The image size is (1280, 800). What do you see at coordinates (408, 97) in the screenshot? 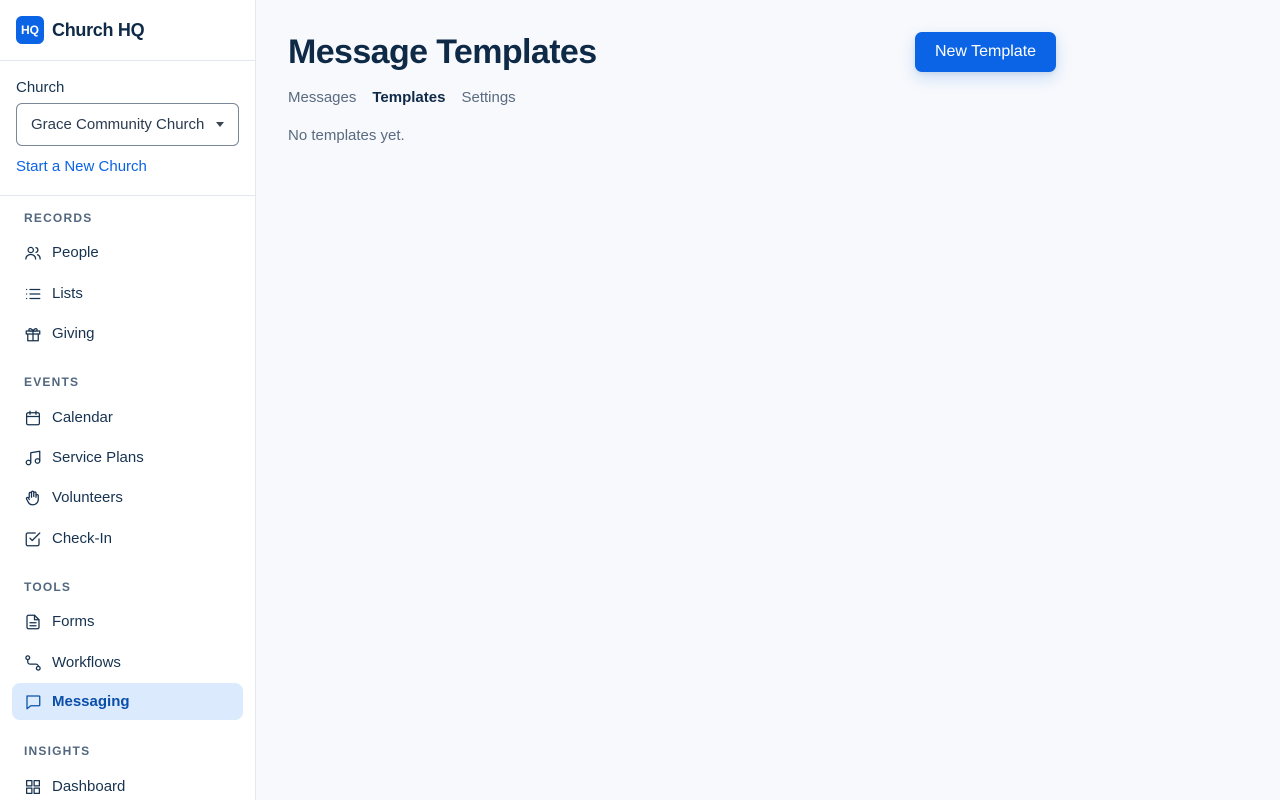
I see `tab-templates: Templates` at bounding box center [408, 97].